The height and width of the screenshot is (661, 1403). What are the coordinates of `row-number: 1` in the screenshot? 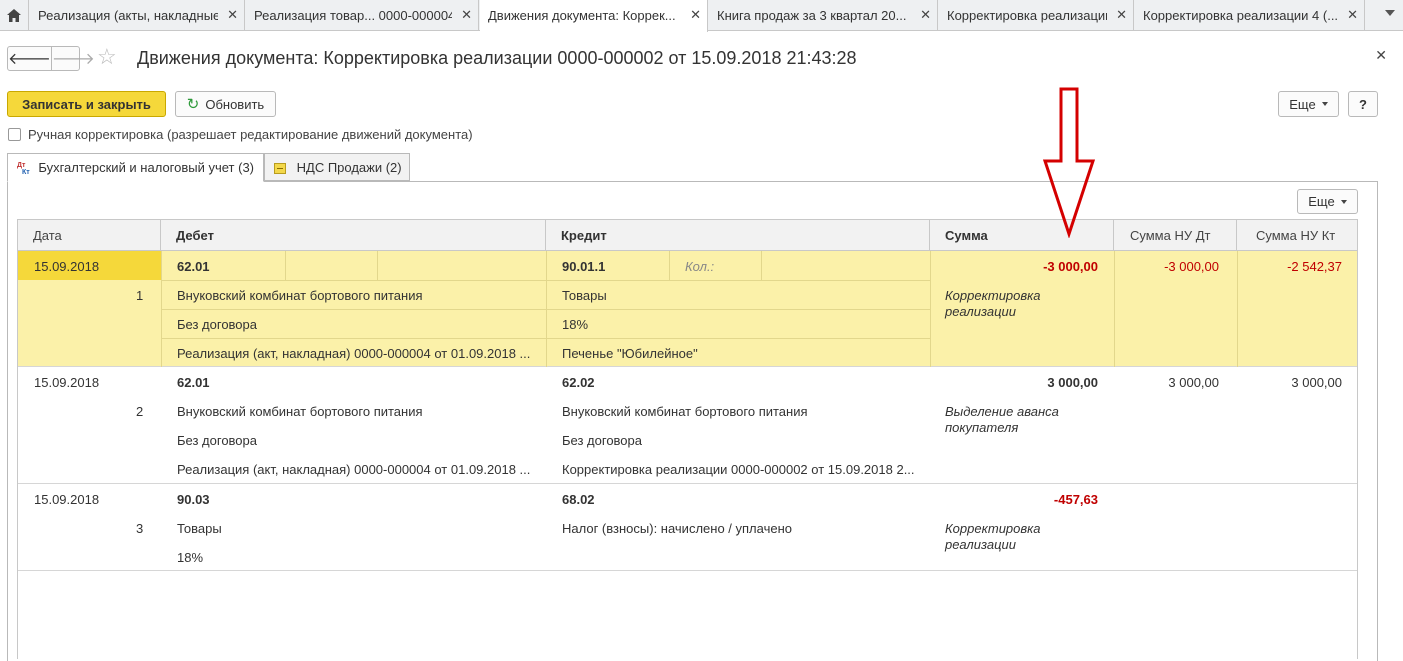 It's located at (140, 295).